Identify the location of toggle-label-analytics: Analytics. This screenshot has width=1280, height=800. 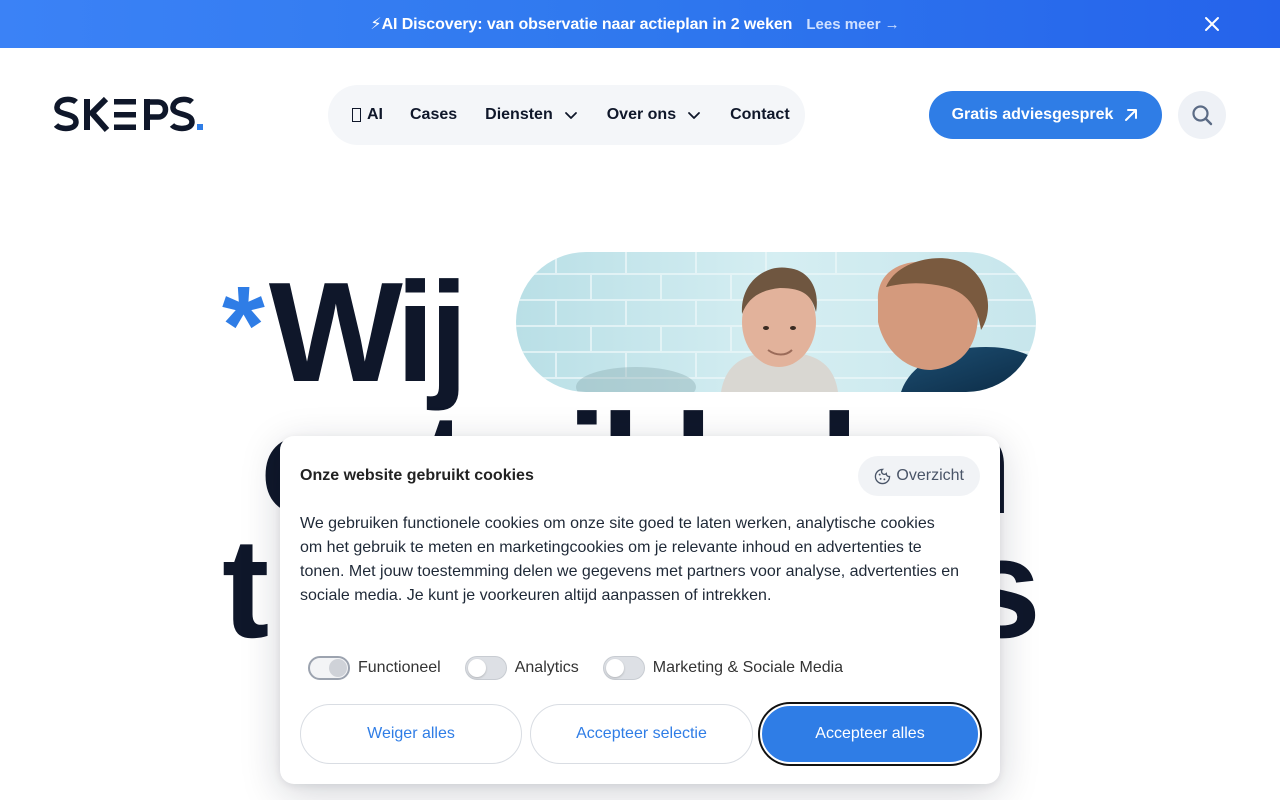
(546, 667).